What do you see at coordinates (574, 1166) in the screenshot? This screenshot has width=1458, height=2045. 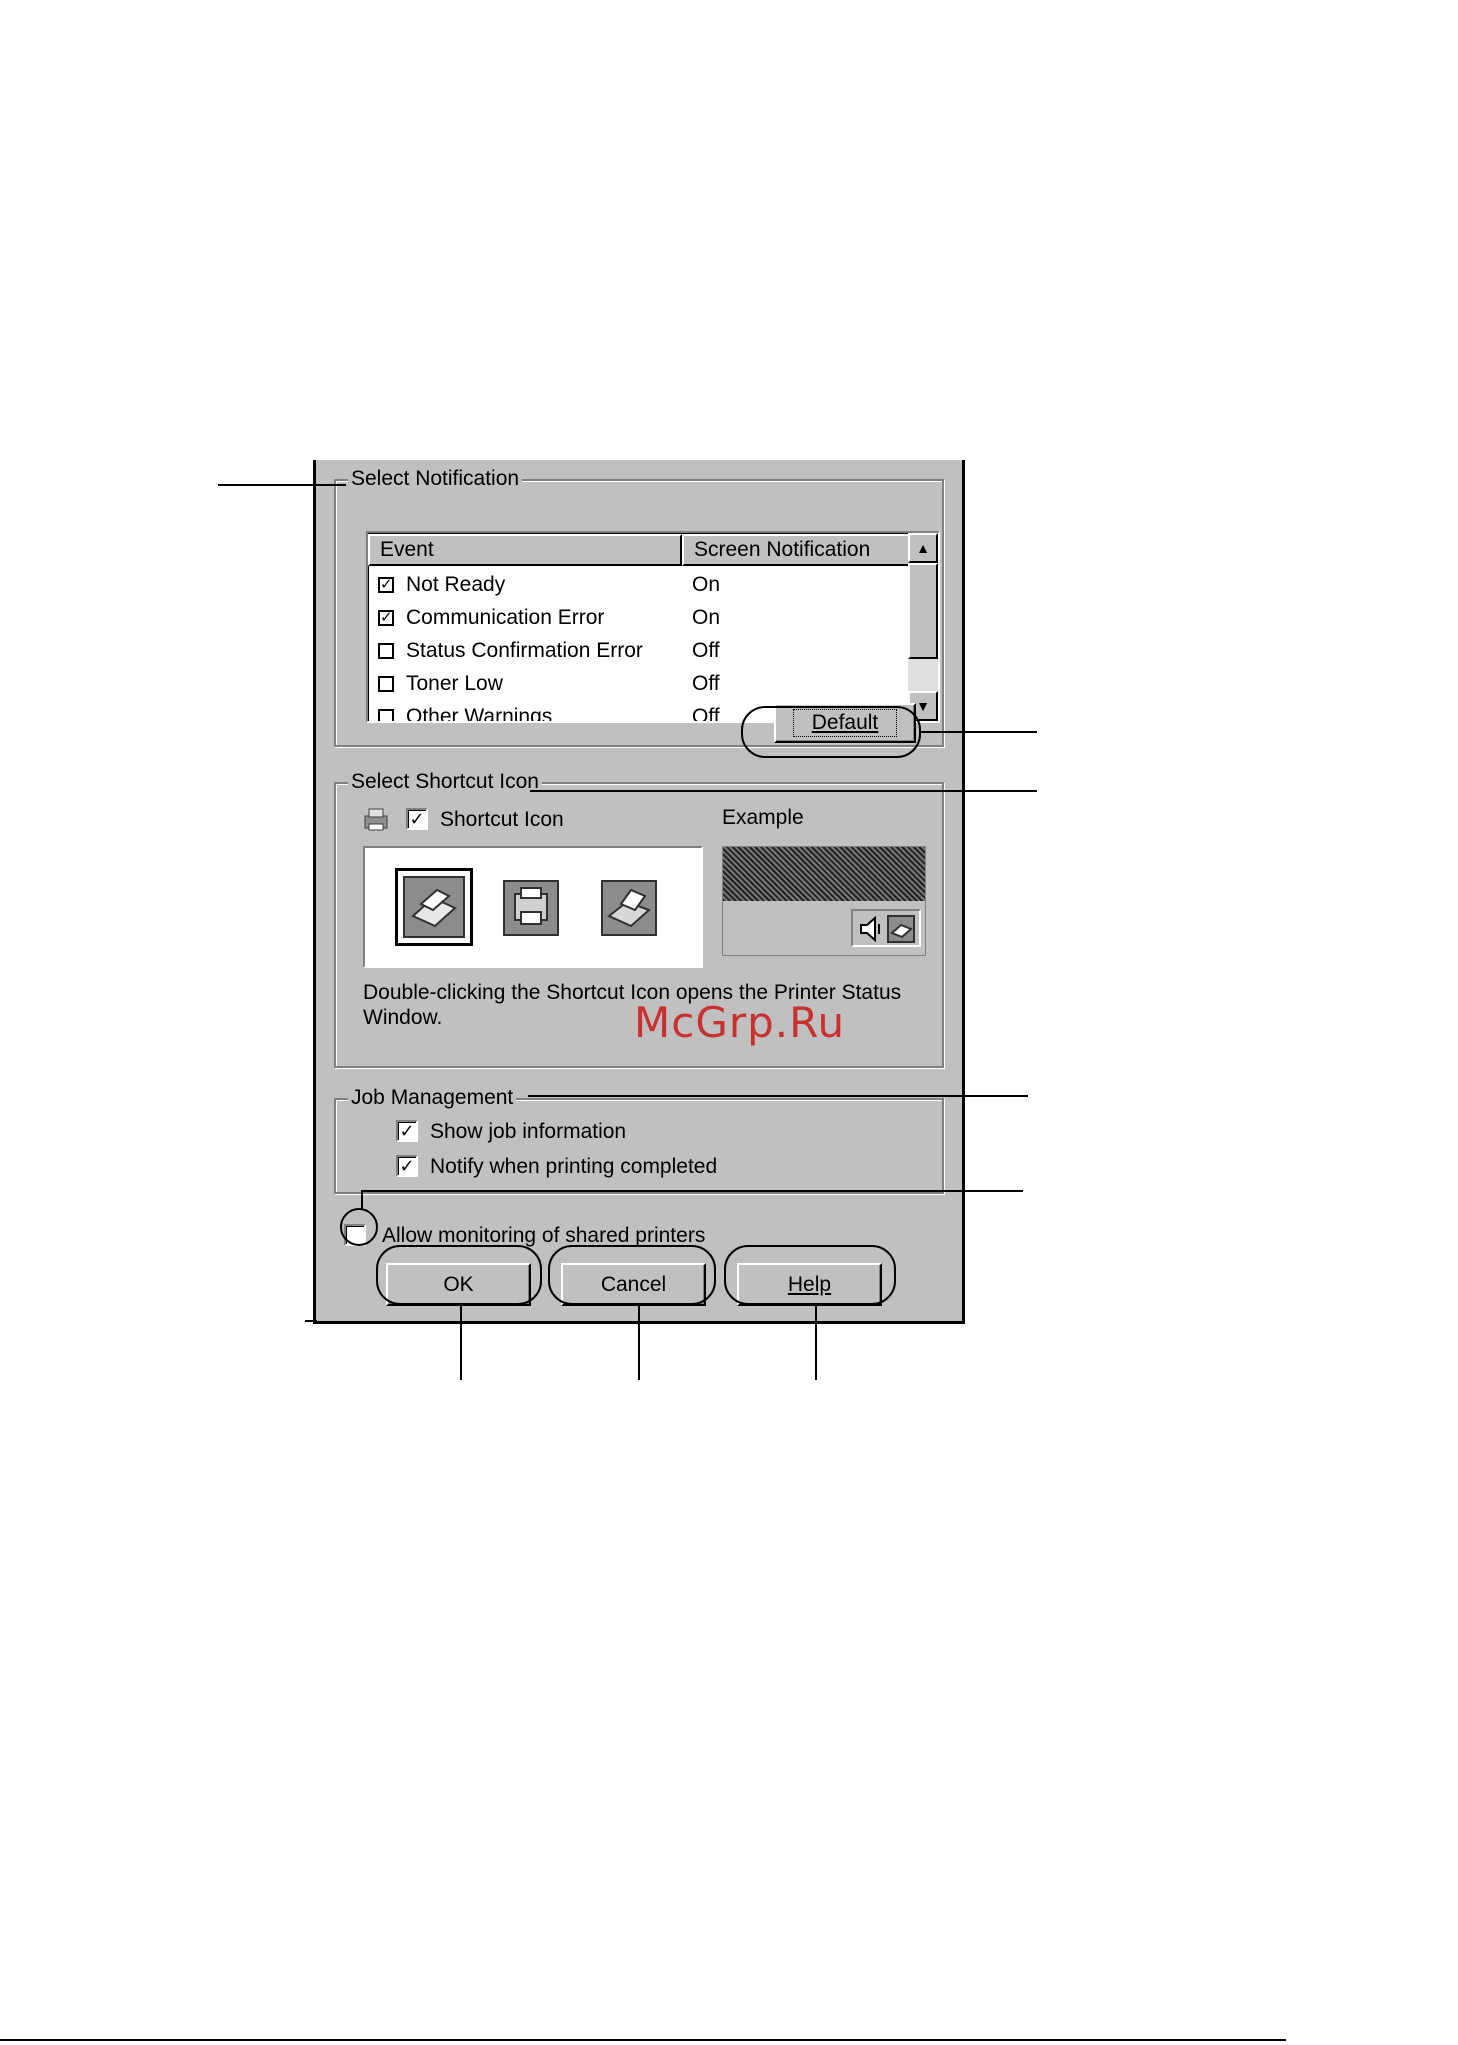 I see `notify-completed-label: Notify when printing completed` at bounding box center [574, 1166].